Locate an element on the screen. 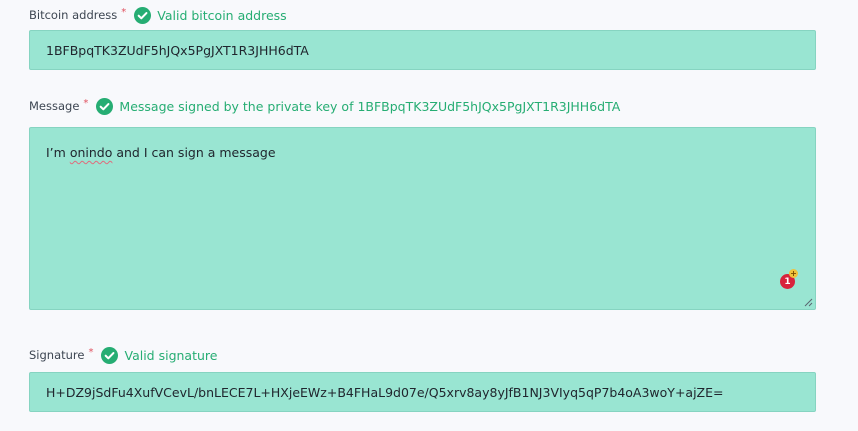  signature-label-row: Signature * Valid signature is located at coordinates (123, 355).